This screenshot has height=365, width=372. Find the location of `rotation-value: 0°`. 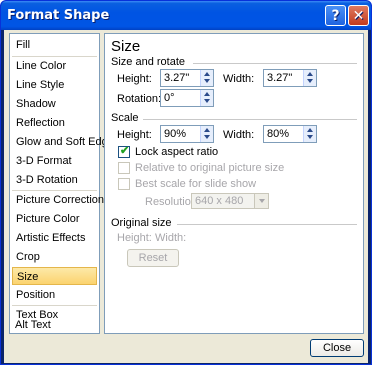

rotation-value: 0° is located at coordinates (169, 98).